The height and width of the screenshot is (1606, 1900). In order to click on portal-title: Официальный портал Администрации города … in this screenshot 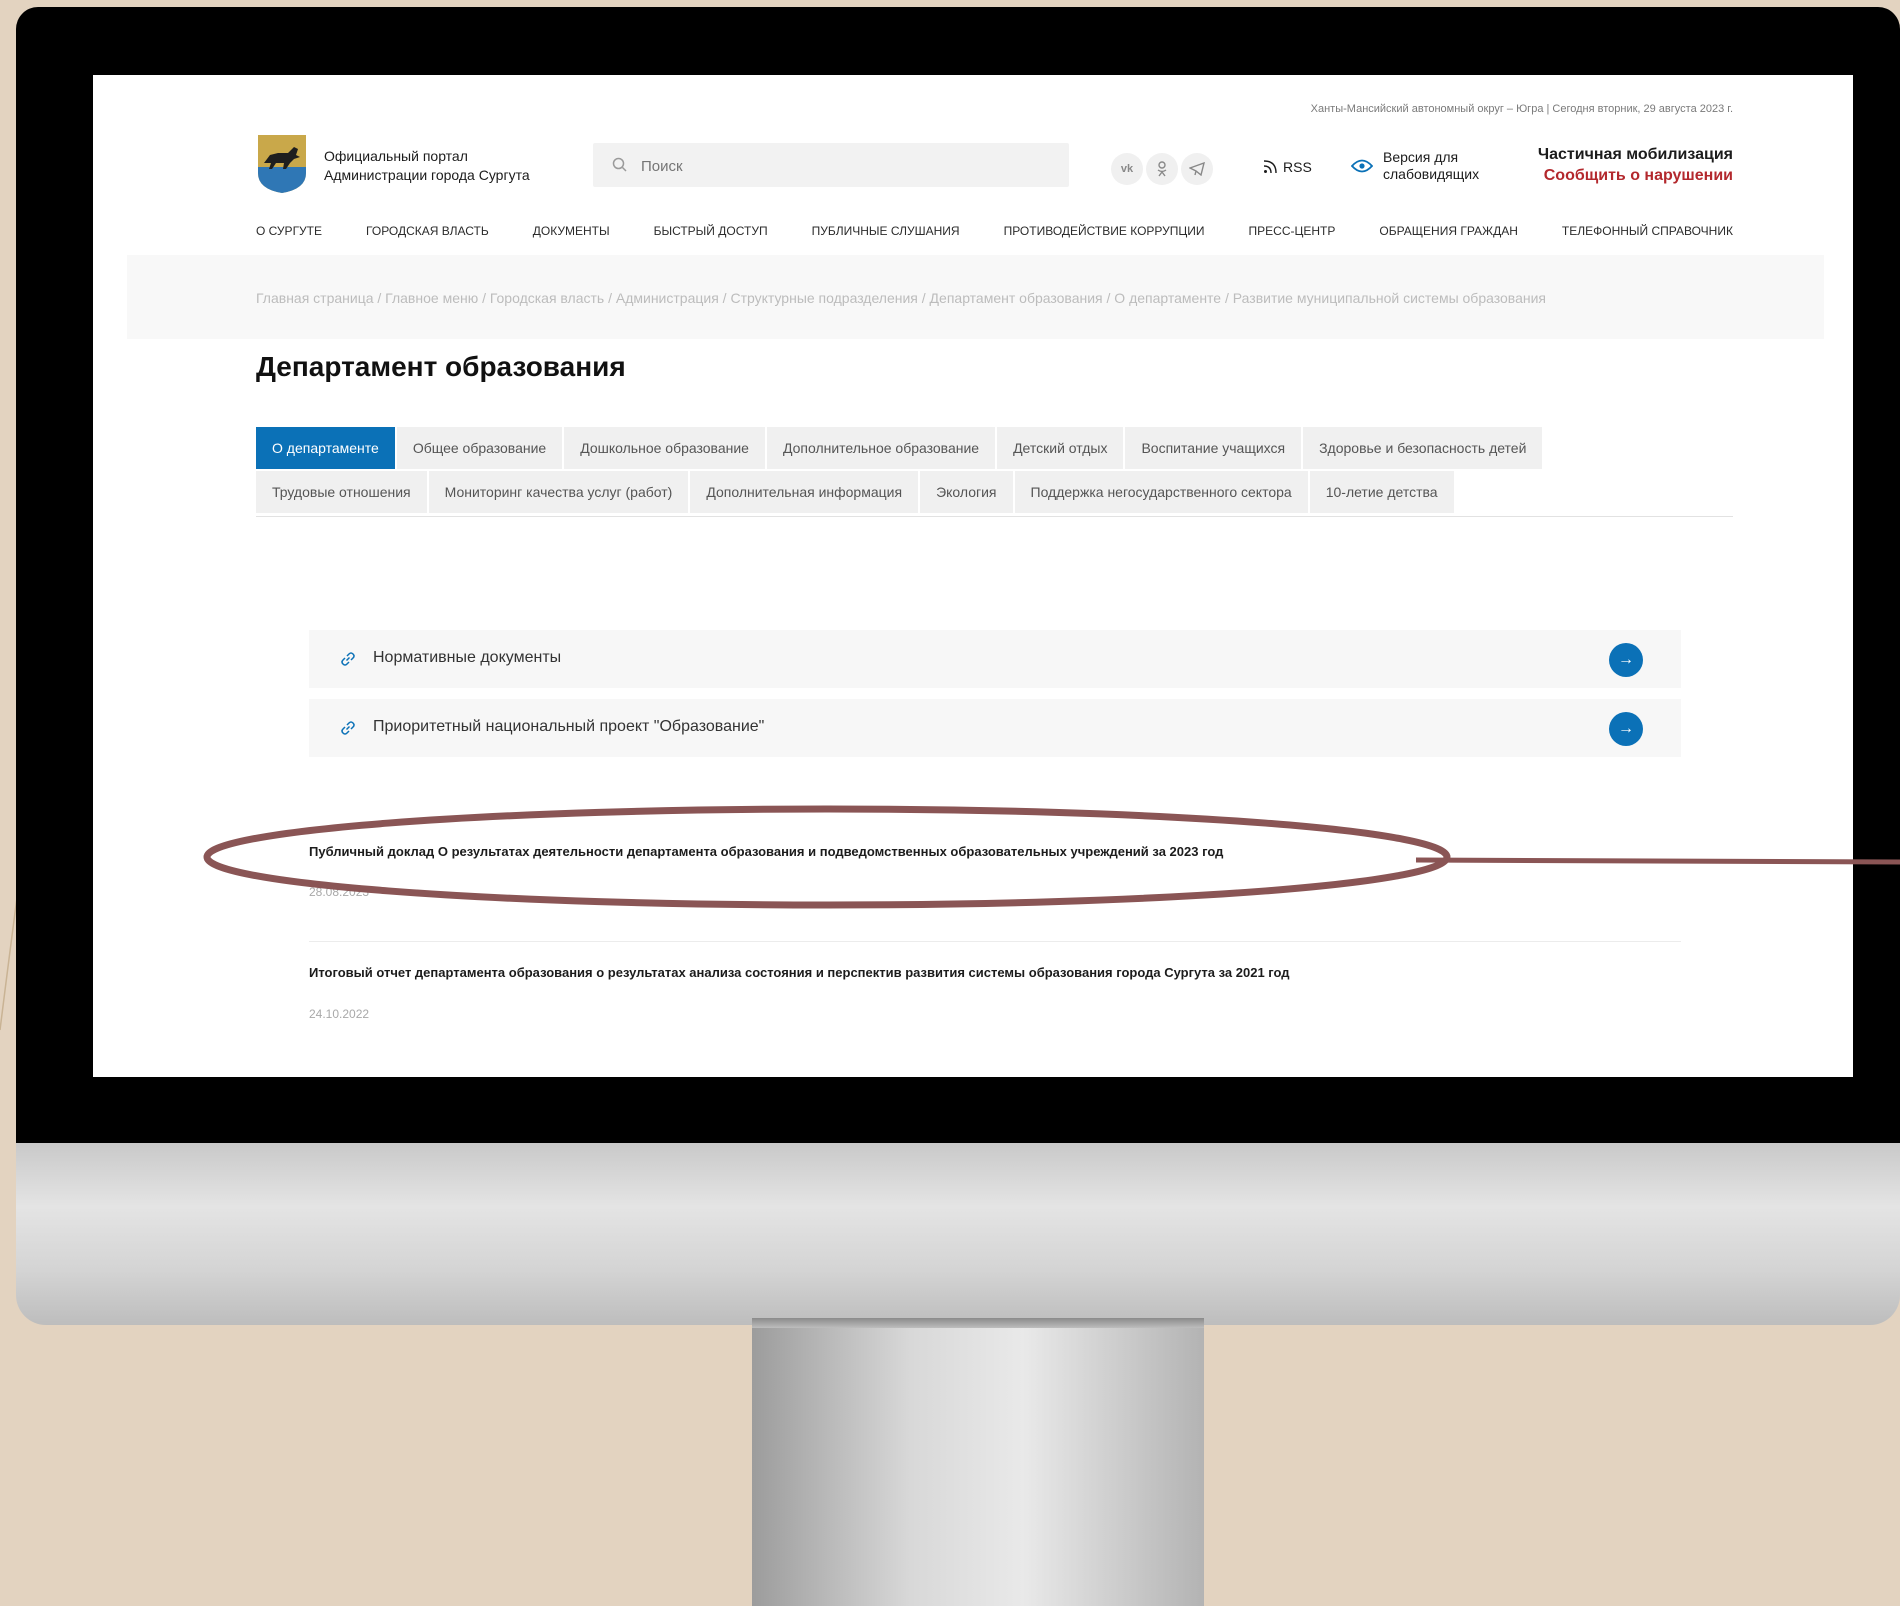, I will do `click(427, 166)`.